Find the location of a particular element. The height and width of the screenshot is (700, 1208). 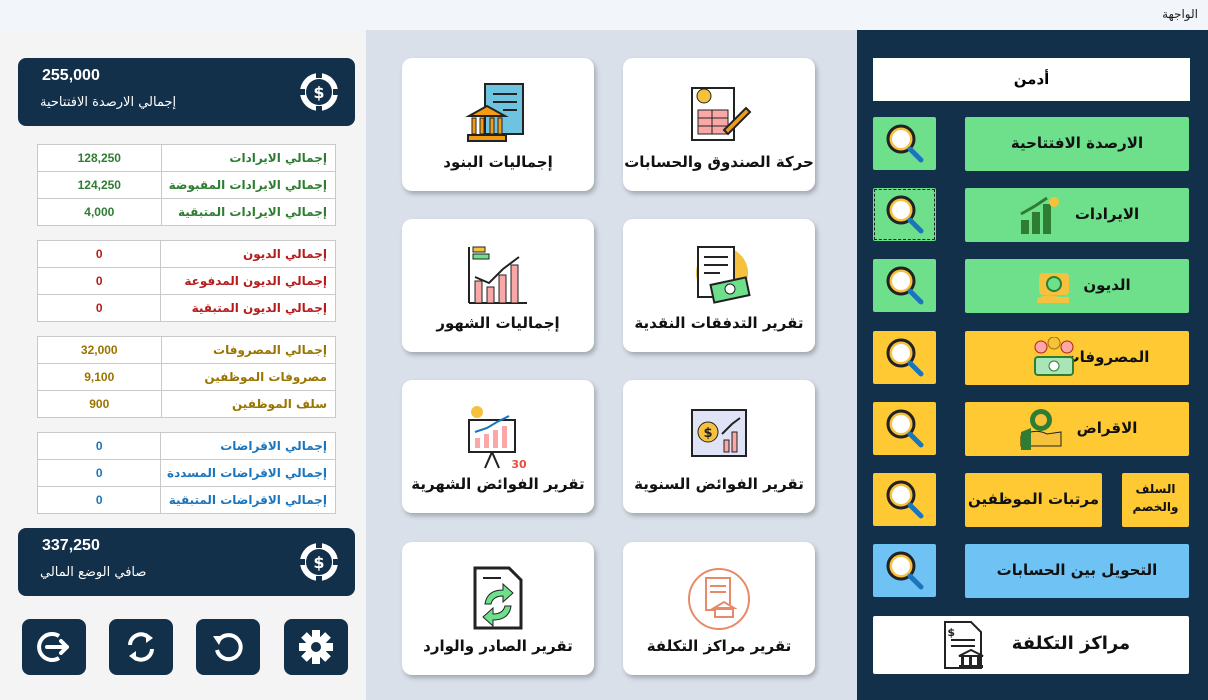

window-title: الواجهة is located at coordinates (1180, 14).